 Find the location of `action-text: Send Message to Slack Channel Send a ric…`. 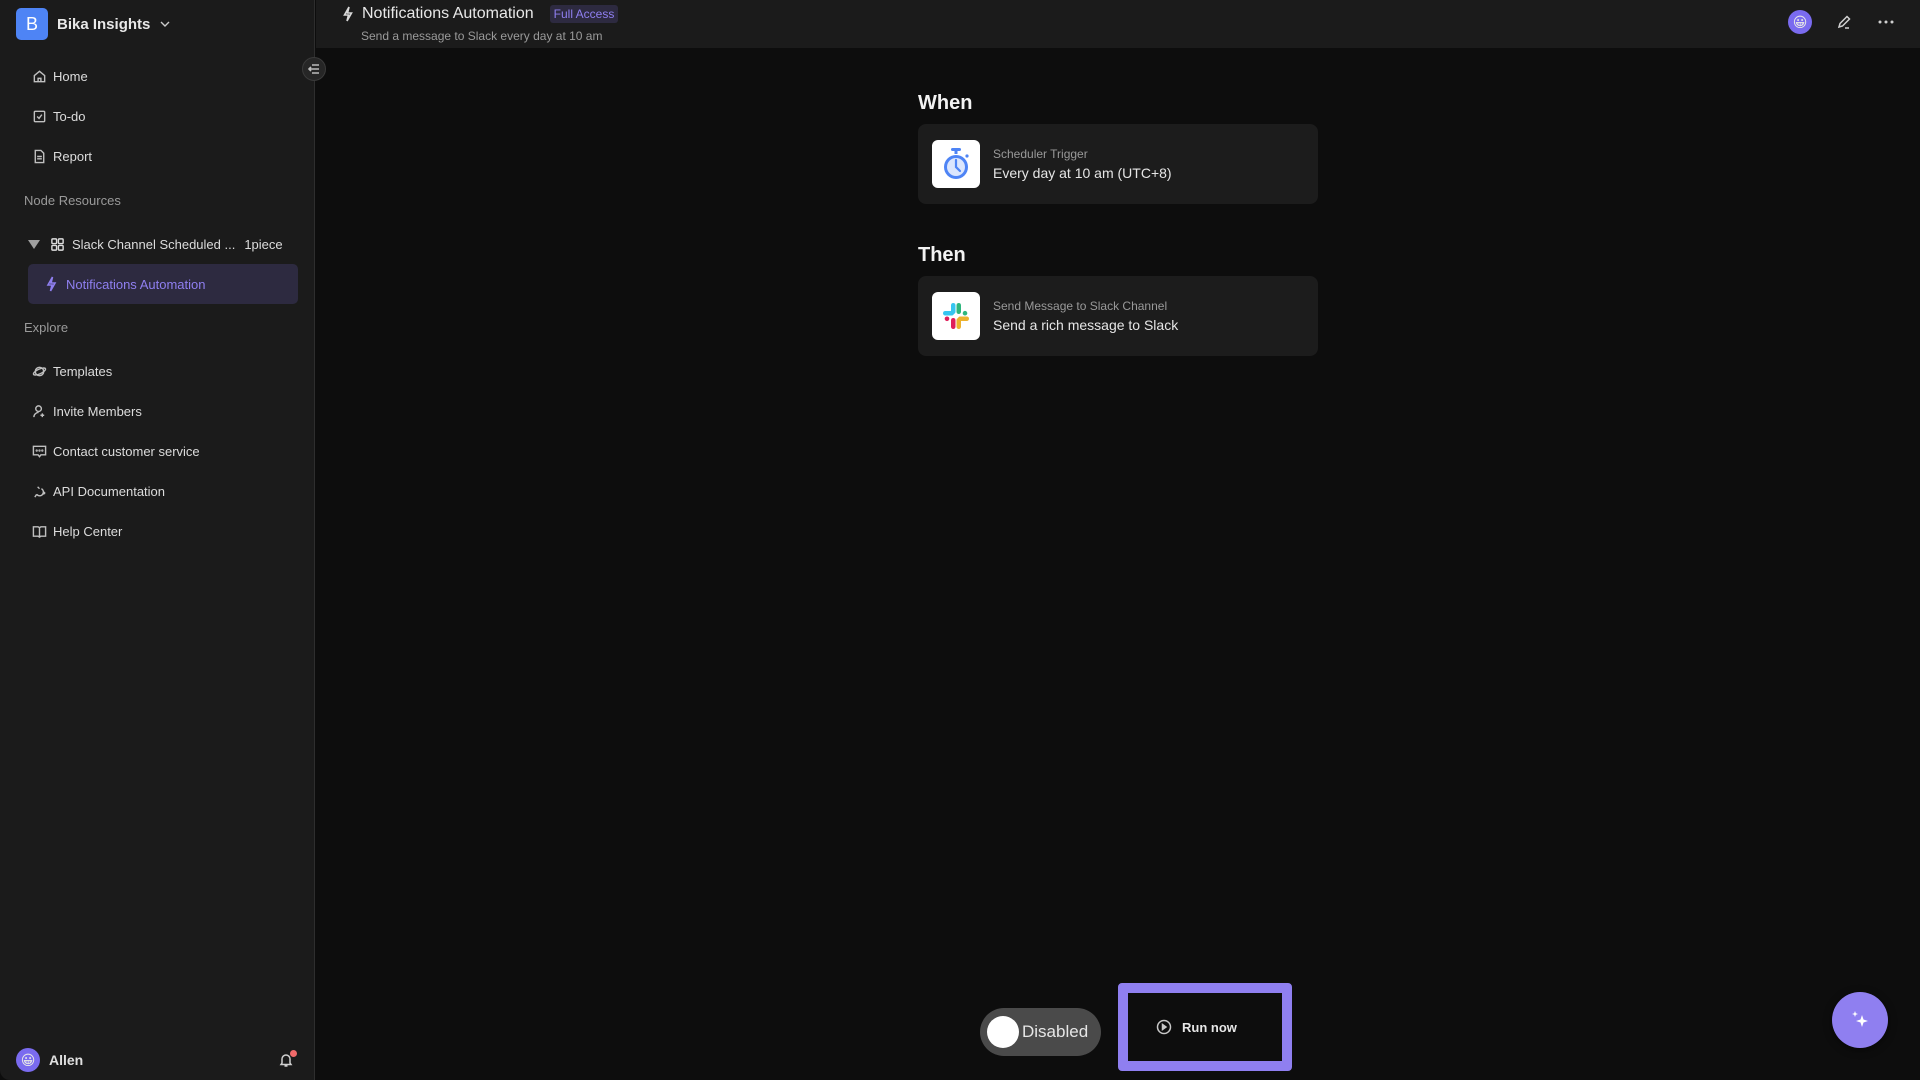

action-text: Send Message to Slack Channel Send a ric… is located at coordinates (1085, 316).